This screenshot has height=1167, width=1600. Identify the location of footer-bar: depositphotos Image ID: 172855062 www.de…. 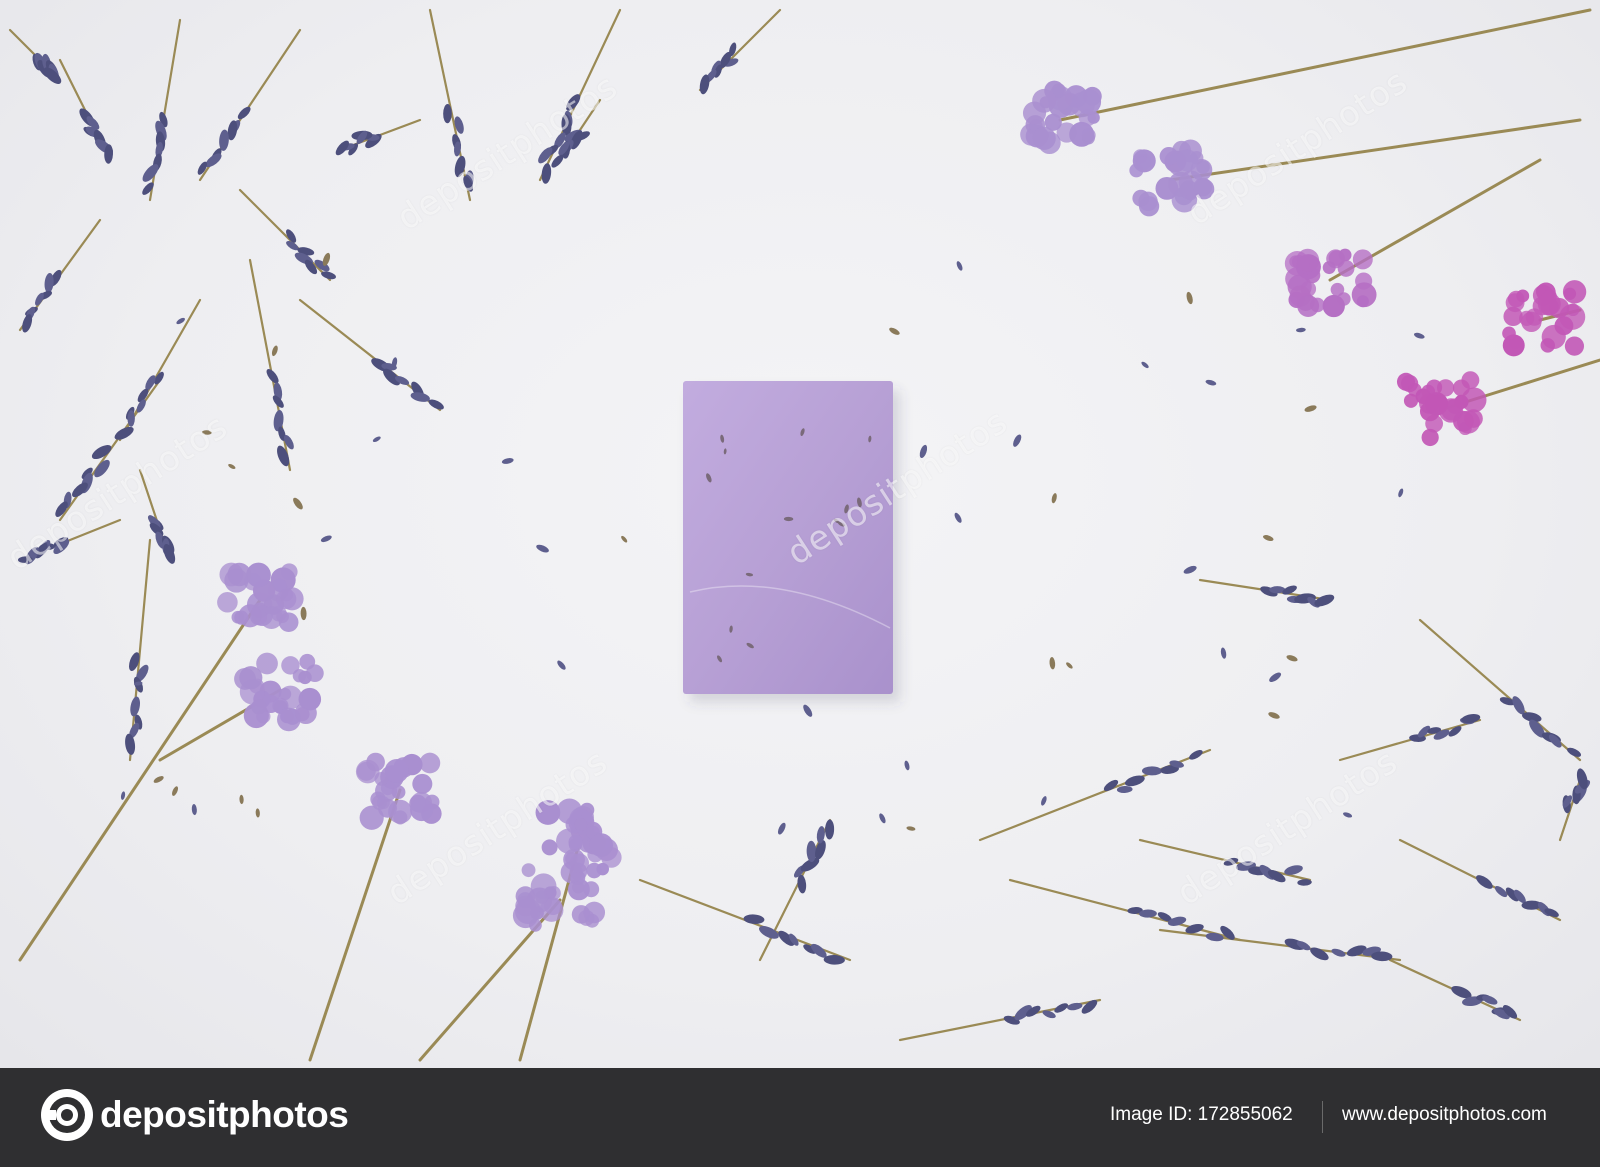
(800, 1117).